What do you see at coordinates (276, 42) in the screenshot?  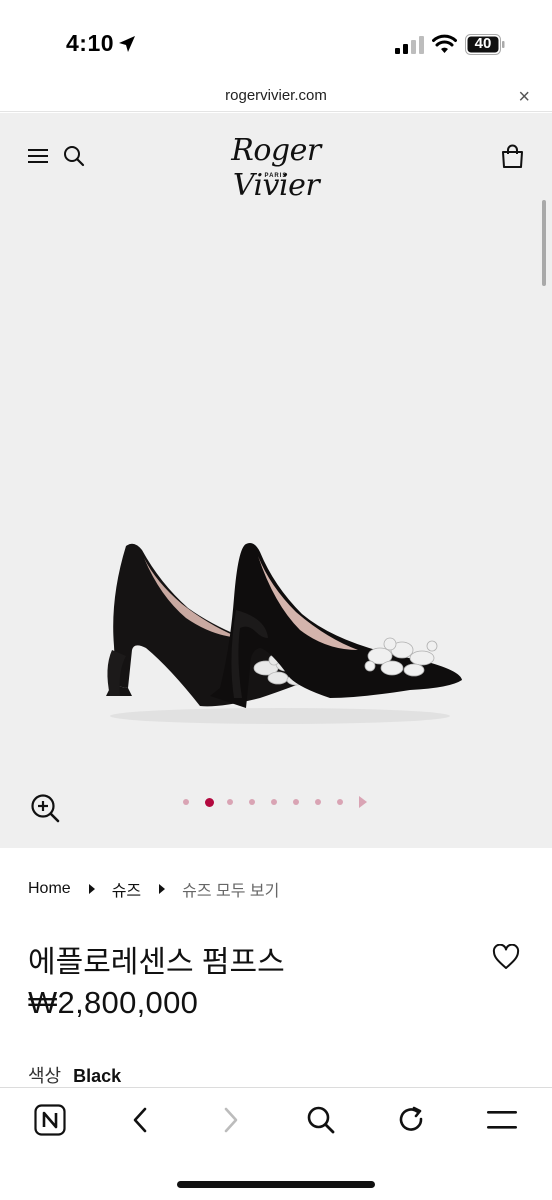 I see `status-bar: 4:10 40` at bounding box center [276, 42].